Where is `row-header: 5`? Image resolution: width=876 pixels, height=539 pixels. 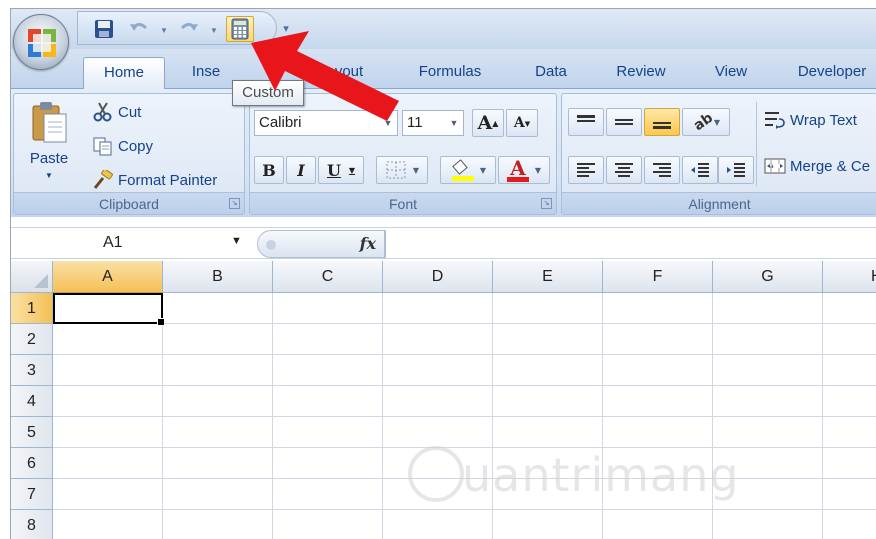 row-header: 5 is located at coordinates (32, 432).